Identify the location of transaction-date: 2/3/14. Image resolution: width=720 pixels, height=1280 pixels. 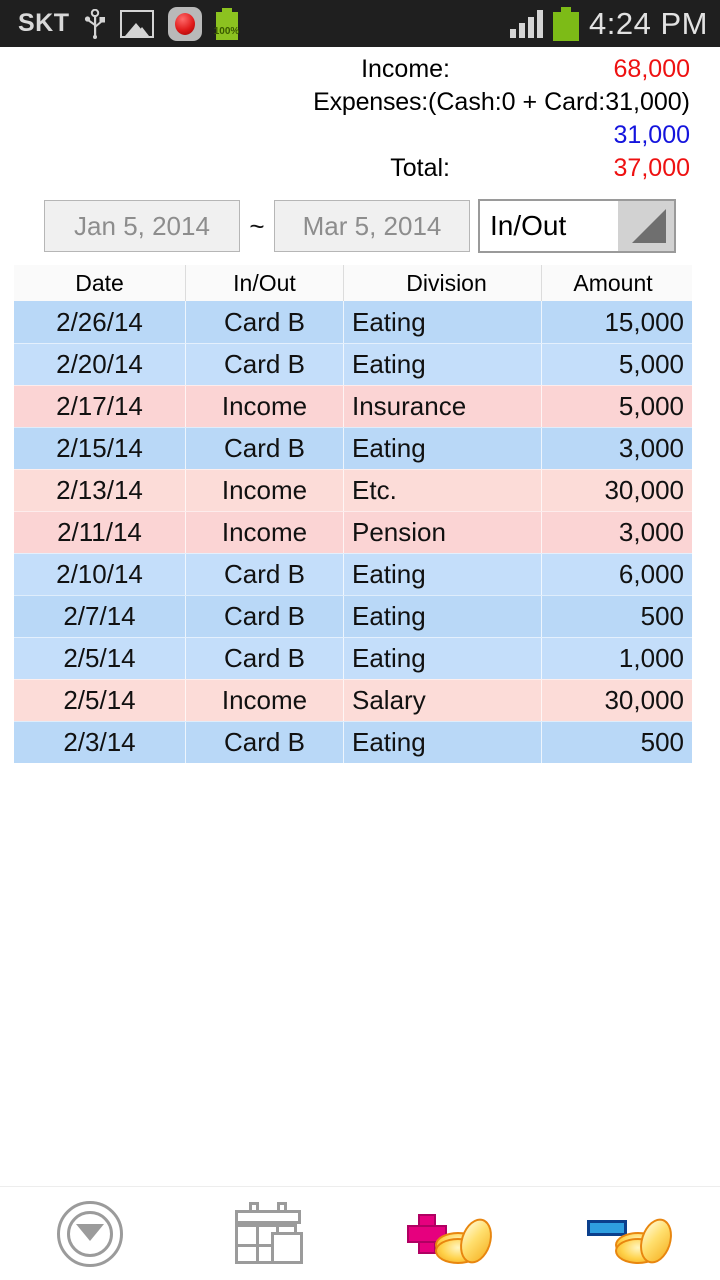
(100, 742).